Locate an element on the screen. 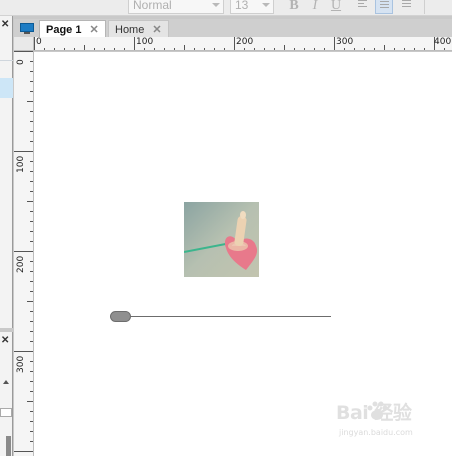  slider-track is located at coordinates (225, 316).